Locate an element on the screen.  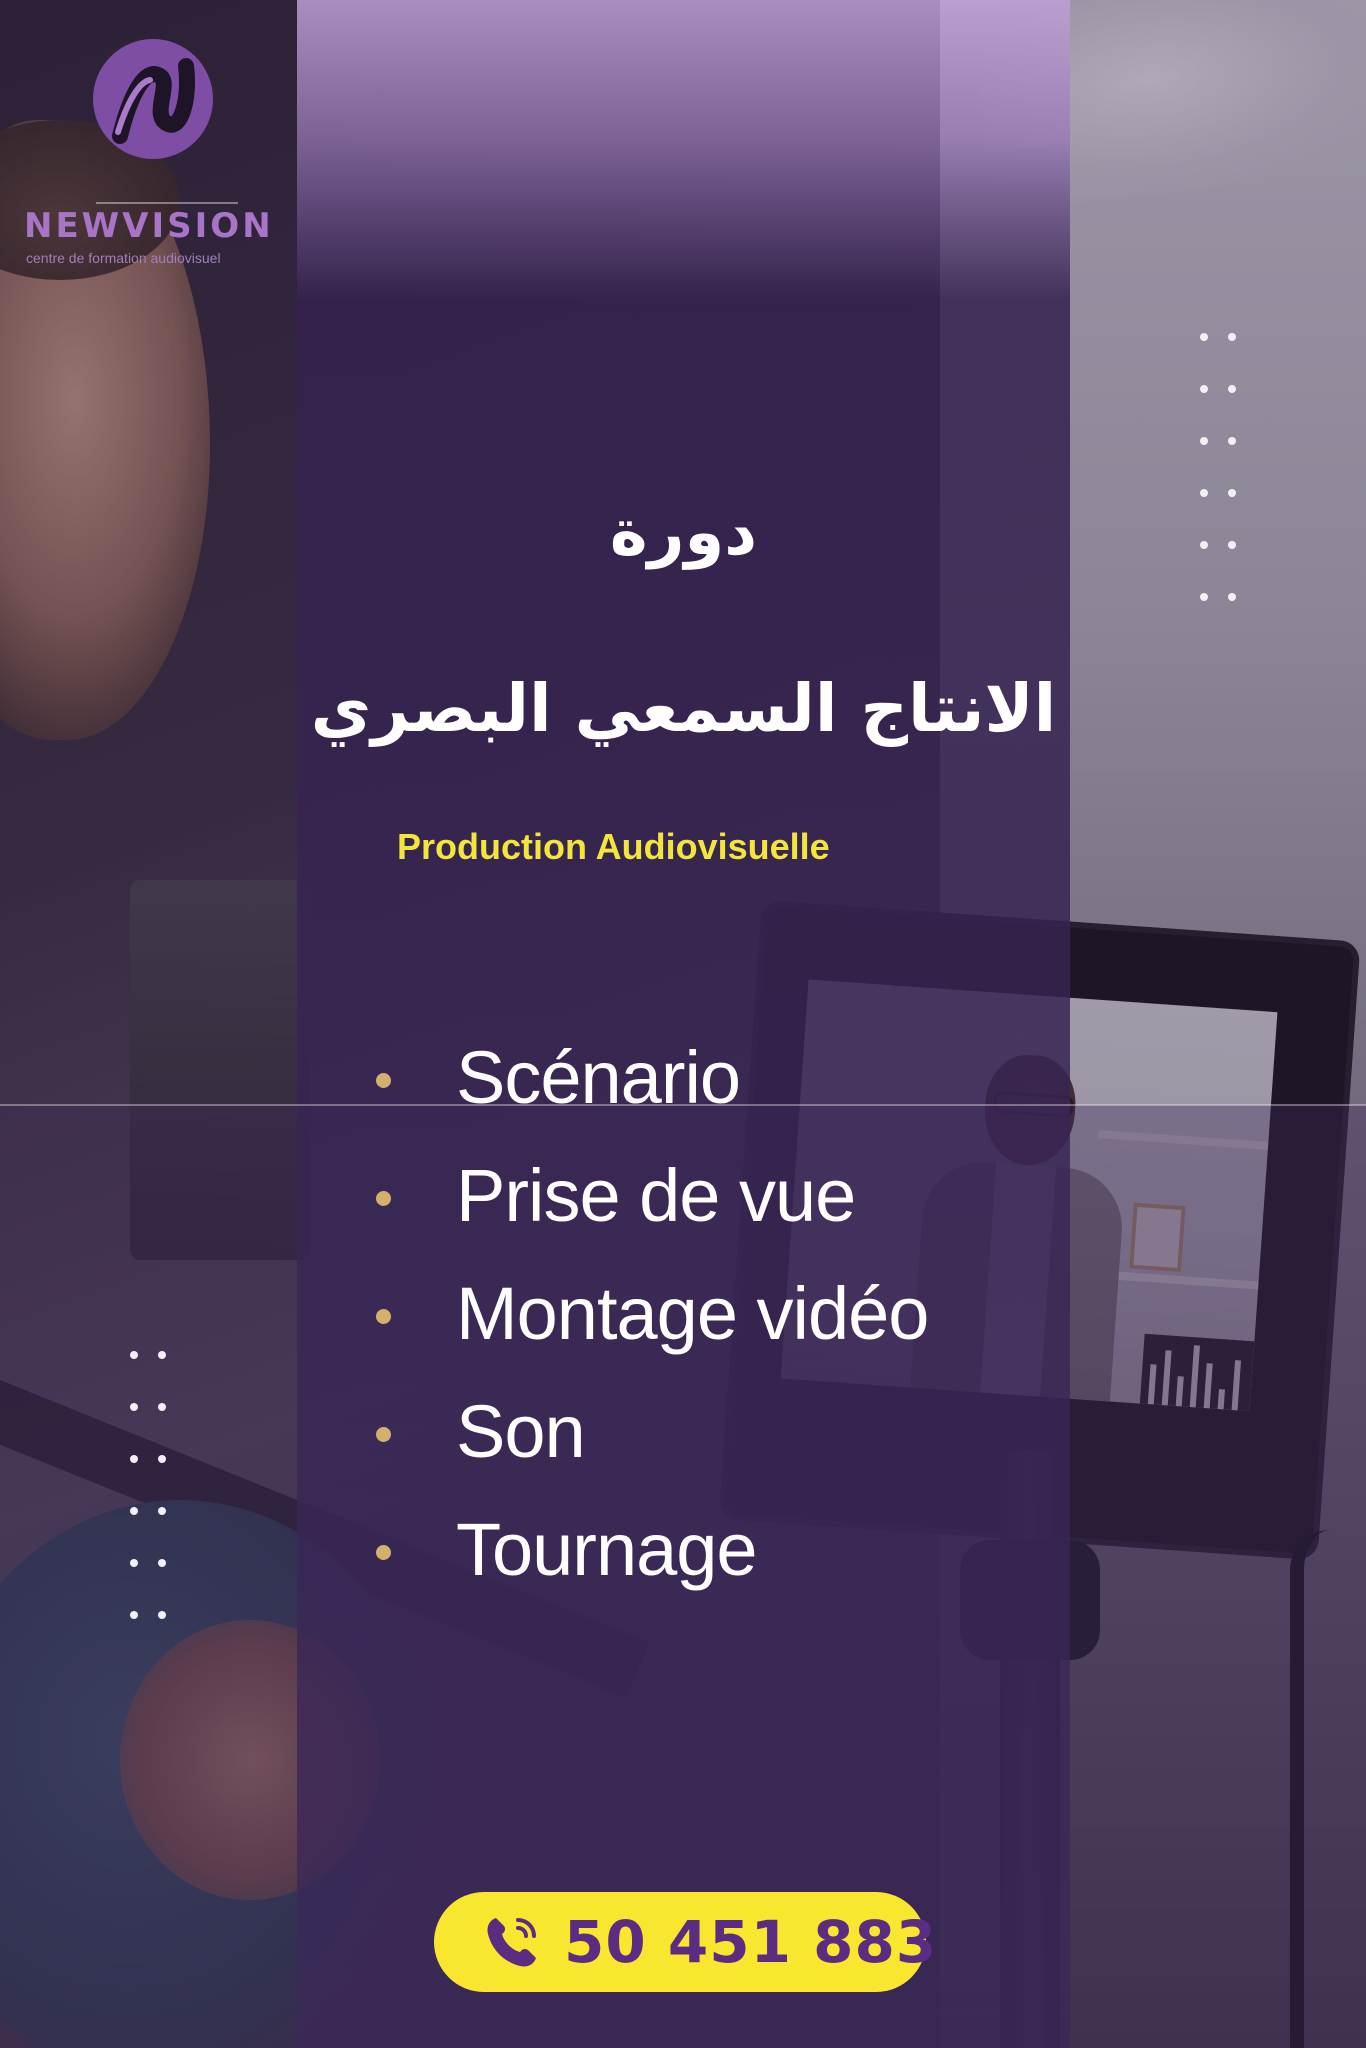
list-item: Son is located at coordinates (692, 1448).